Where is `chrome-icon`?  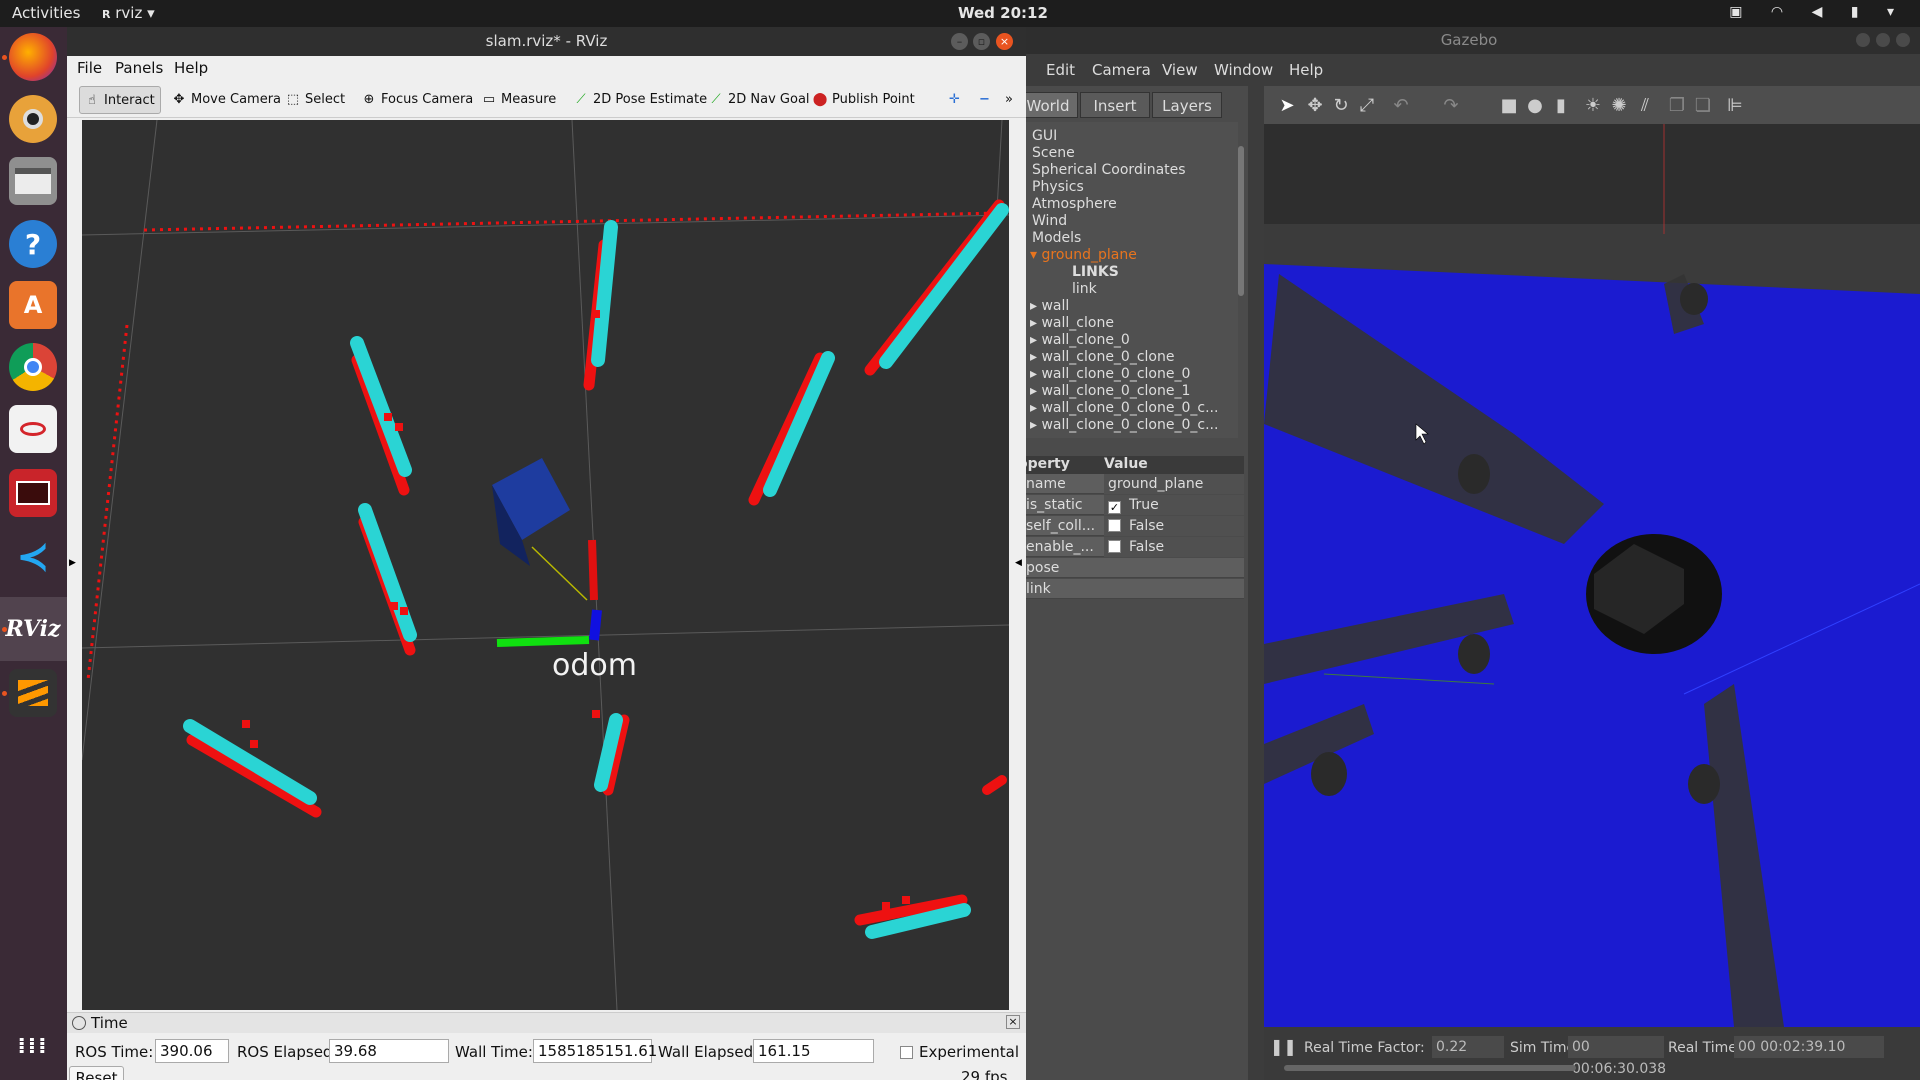
chrome-icon is located at coordinates (33, 367).